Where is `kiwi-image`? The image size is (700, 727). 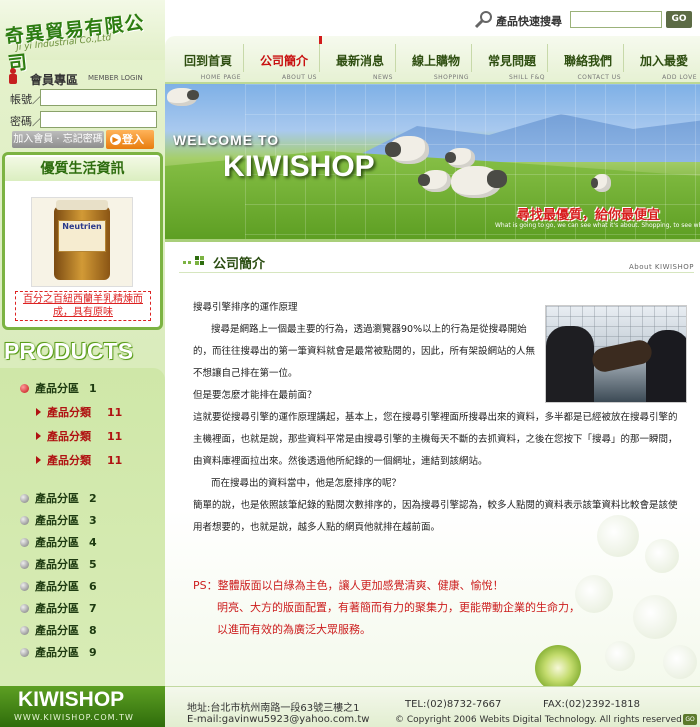
kiwi-image is located at coordinates (558, 668).